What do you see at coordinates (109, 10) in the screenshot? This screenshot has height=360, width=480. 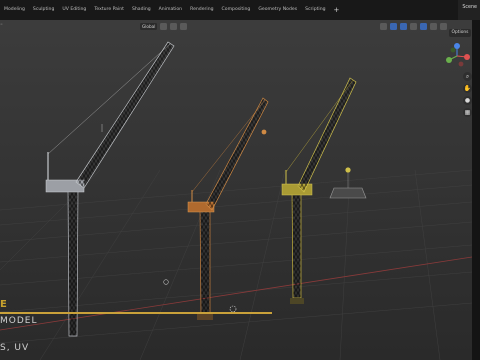 I see `tab-texture-paint: Texture Paint` at bounding box center [109, 10].